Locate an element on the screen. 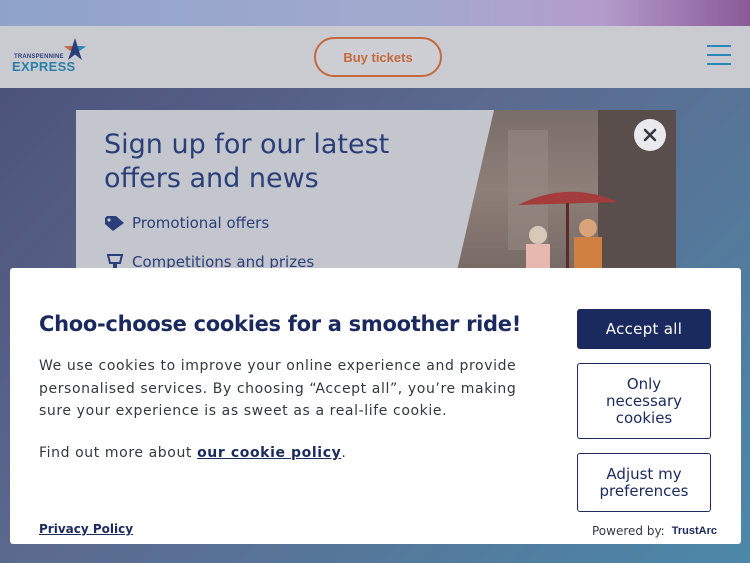 This screenshot has width=750, height=563. tag-icon is located at coordinates (114, 223).